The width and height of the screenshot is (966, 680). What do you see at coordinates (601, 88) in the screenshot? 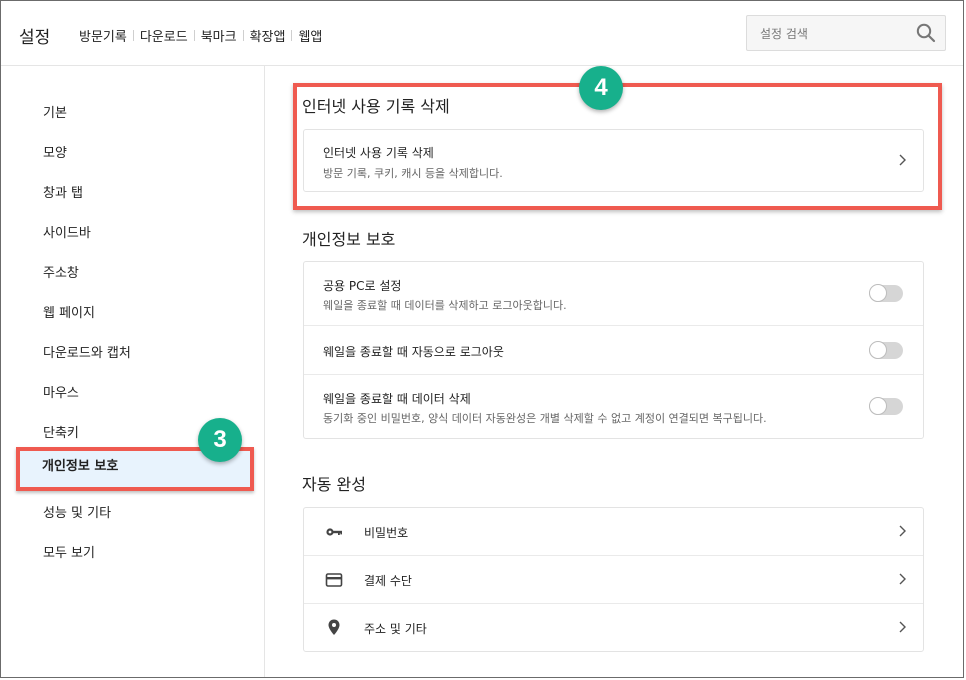
I see `step-badge-4: 4` at bounding box center [601, 88].